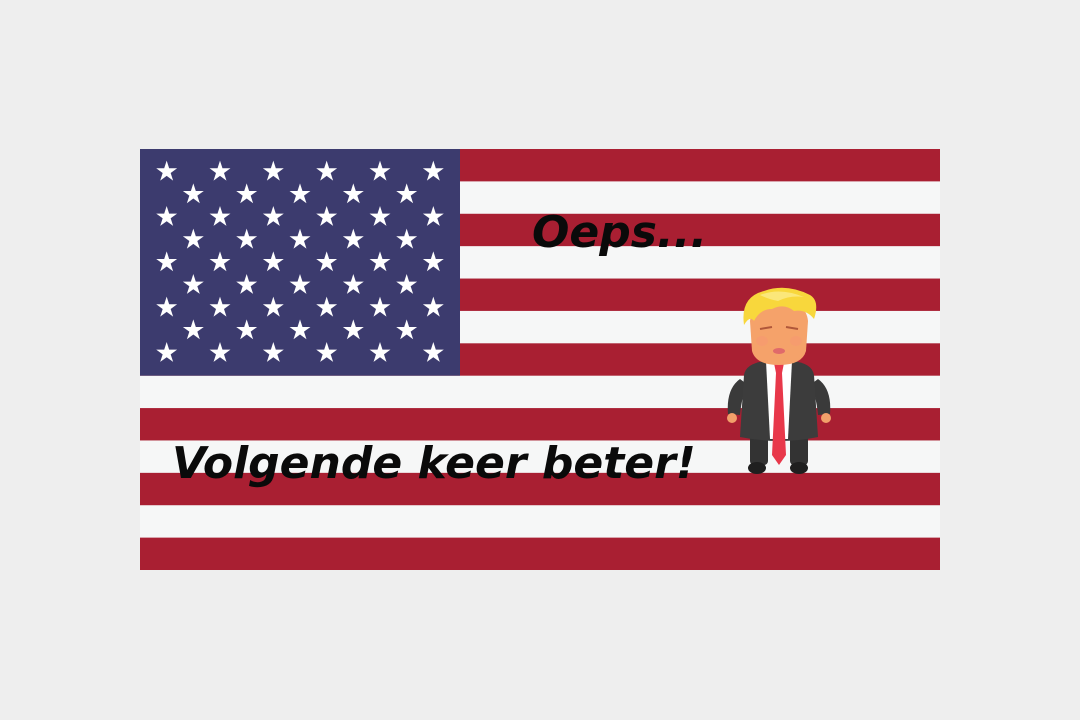 The image size is (1080, 720). What do you see at coordinates (779, 380) in the screenshot?
I see `cartoon-president-icon` at bounding box center [779, 380].